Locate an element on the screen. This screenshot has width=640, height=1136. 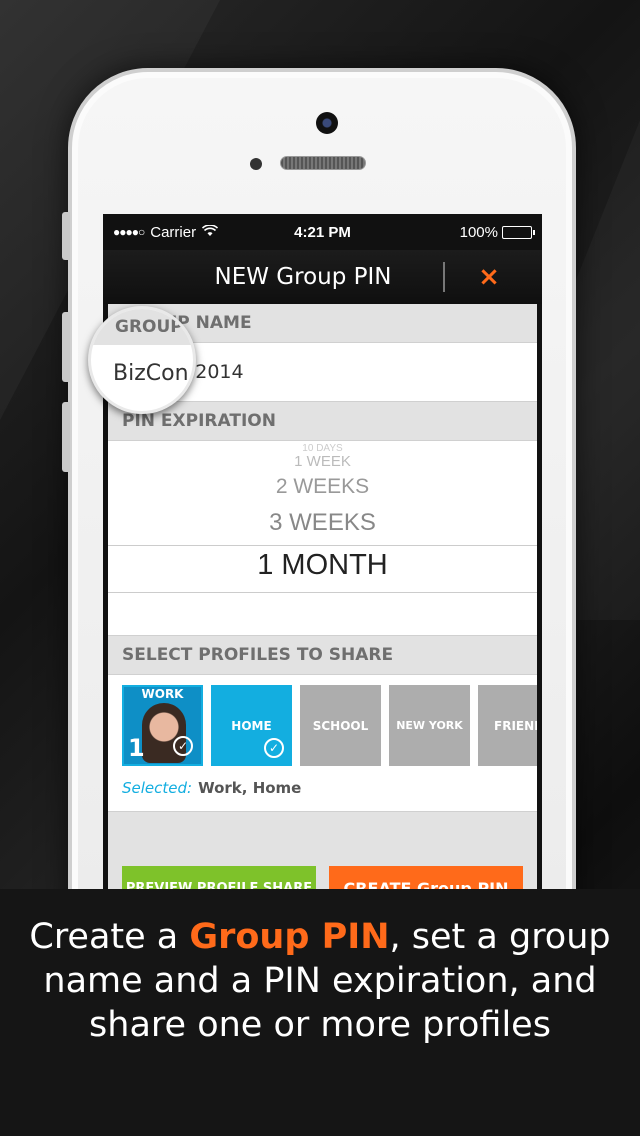
selected-label: Selected: is located at coordinates (157, 788).